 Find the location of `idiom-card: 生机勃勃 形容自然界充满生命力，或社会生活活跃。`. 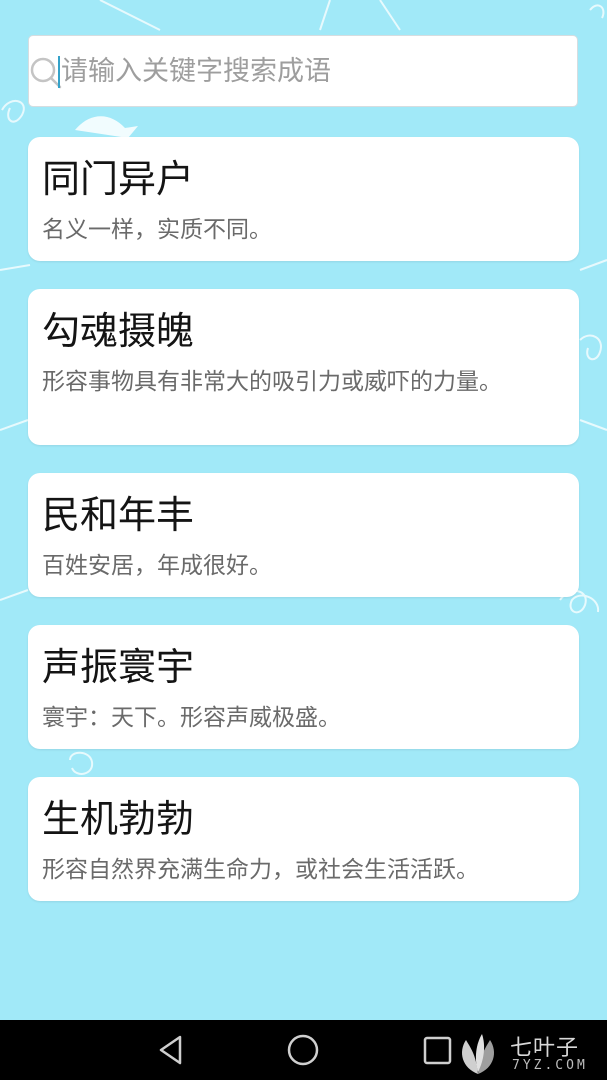

idiom-card: 生机勃勃 形容自然界充满生命力，或社会生活活跃。 is located at coordinates (303, 839).